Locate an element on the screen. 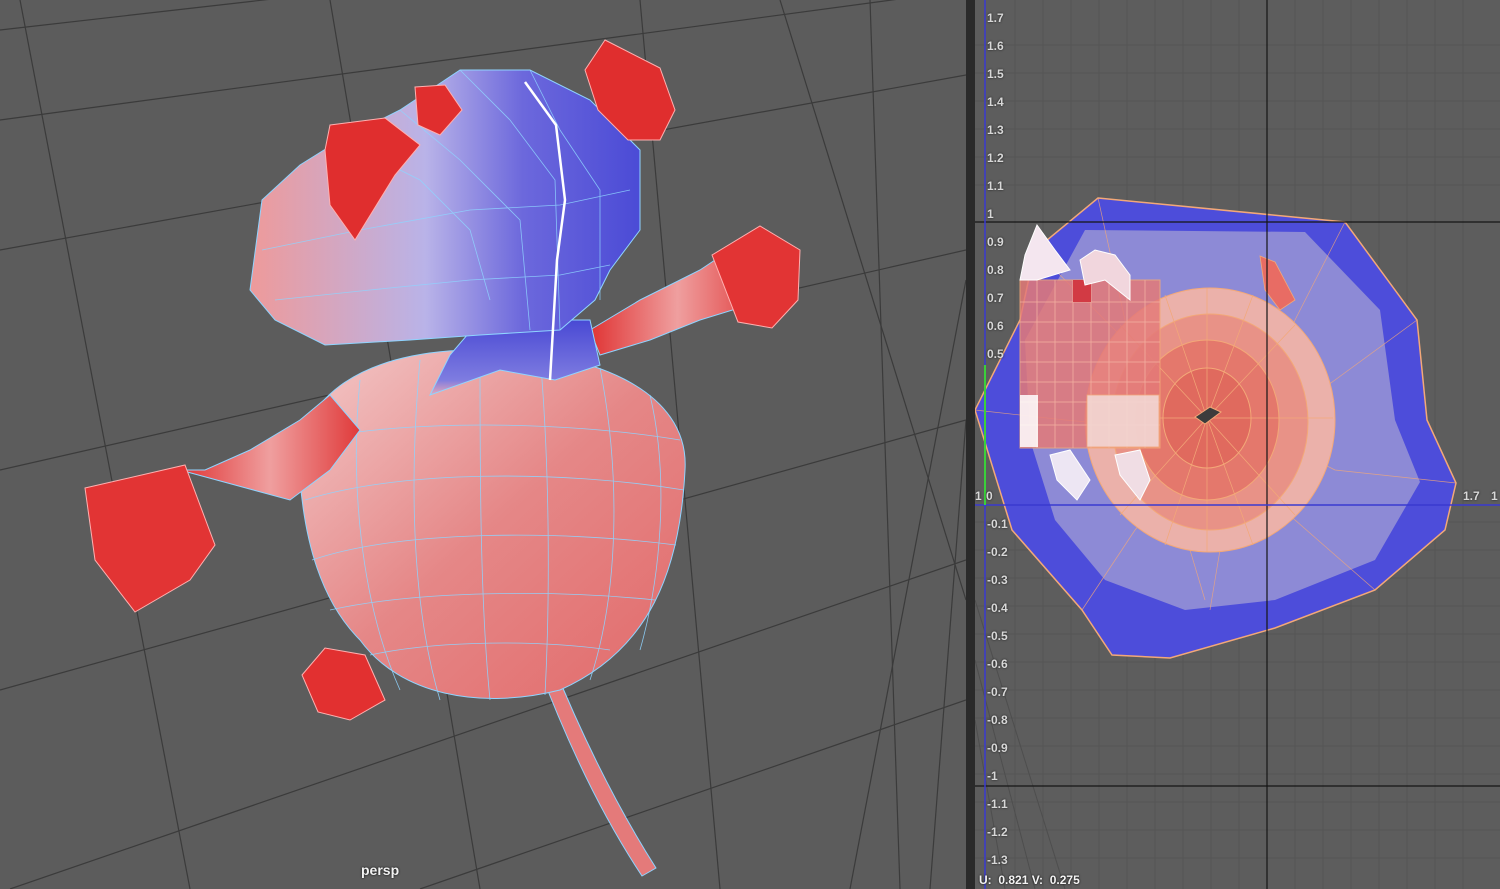 This screenshot has width=1500, height=889. v-tick: -0.5 is located at coordinates (997, 636).